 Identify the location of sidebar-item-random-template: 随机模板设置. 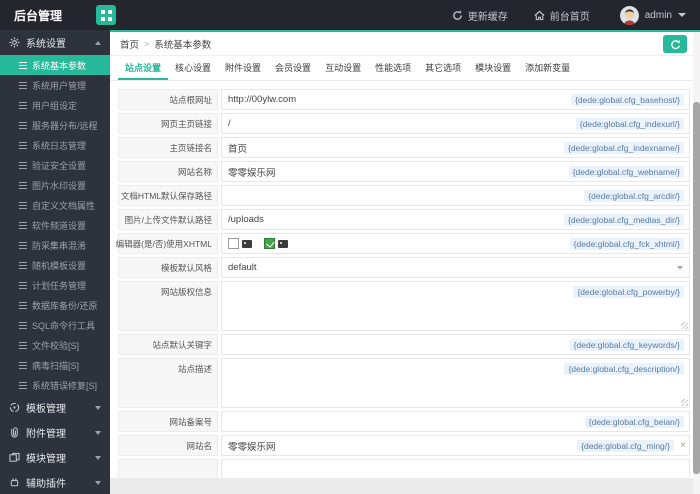
(55, 265).